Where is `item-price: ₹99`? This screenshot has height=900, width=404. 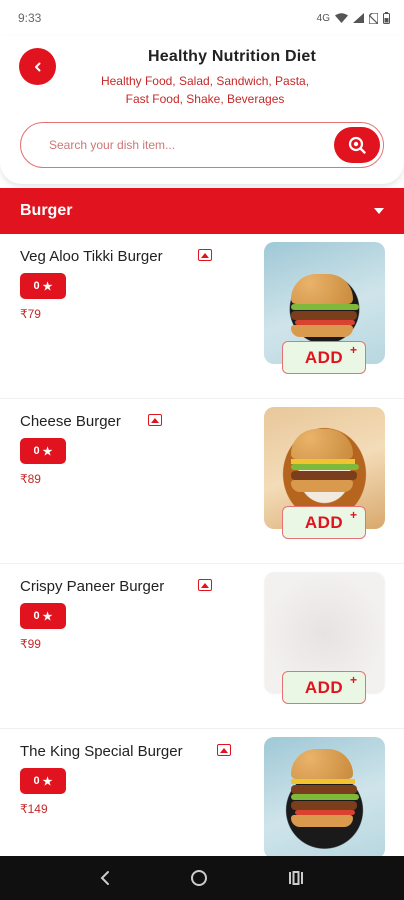
item-price: ₹99 is located at coordinates (30, 644).